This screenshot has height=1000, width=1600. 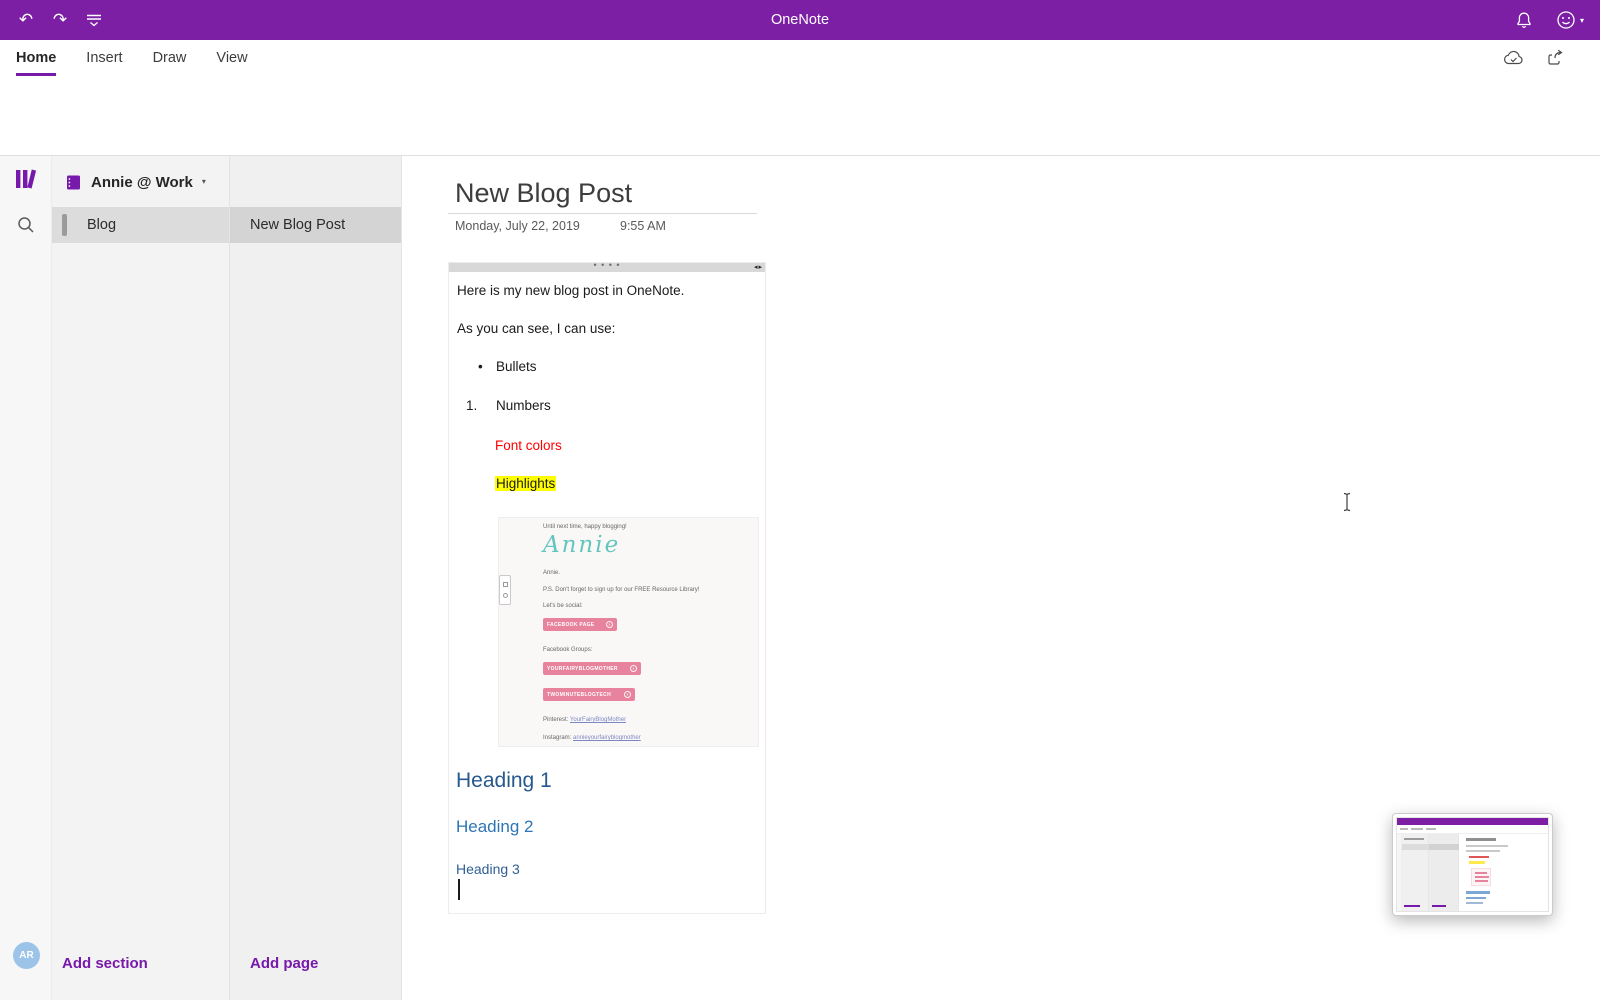 I want to click on outline-drag-handle: • • • • ◂▸, so click(x=607, y=266).